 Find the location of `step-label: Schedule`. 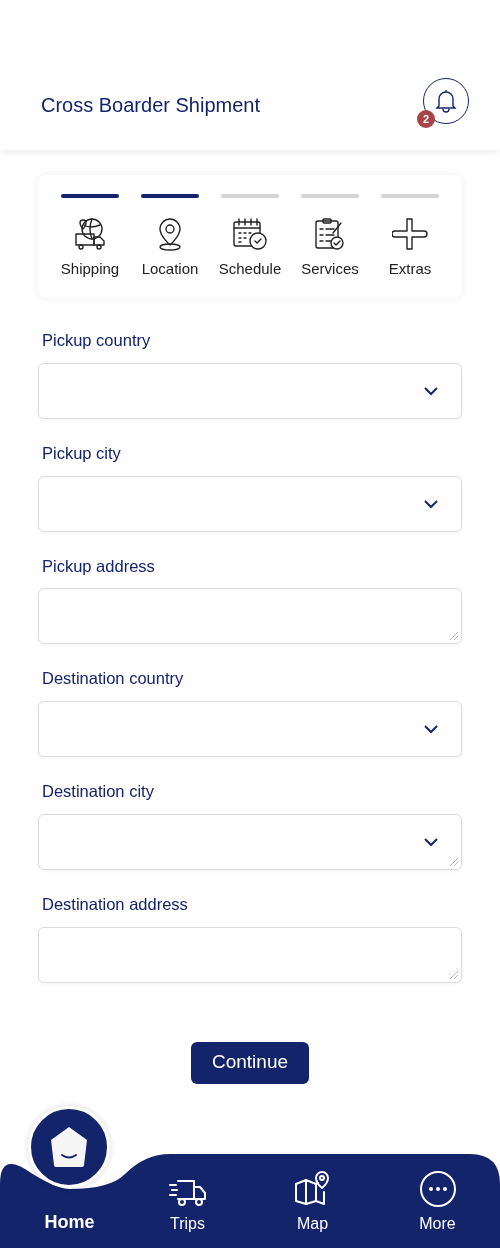

step-label: Schedule is located at coordinates (250, 269).